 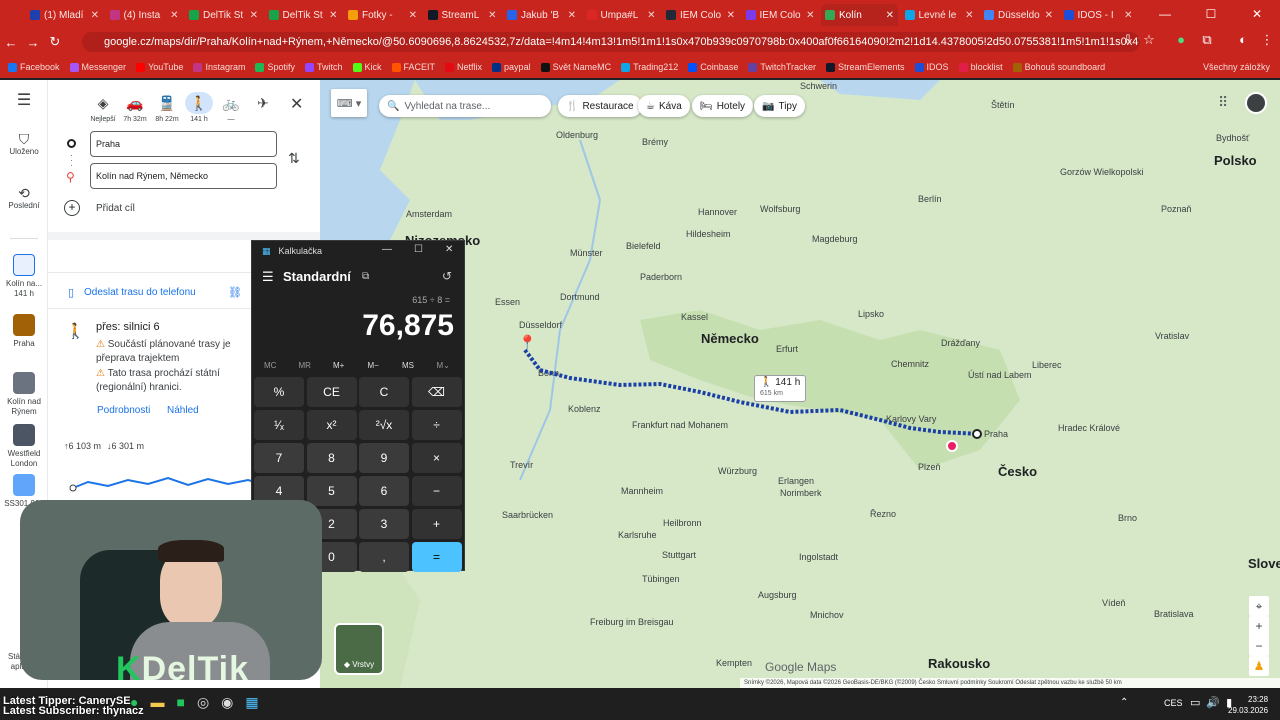 I want to click on recent-place: Westfield London, so click(x=24, y=446).